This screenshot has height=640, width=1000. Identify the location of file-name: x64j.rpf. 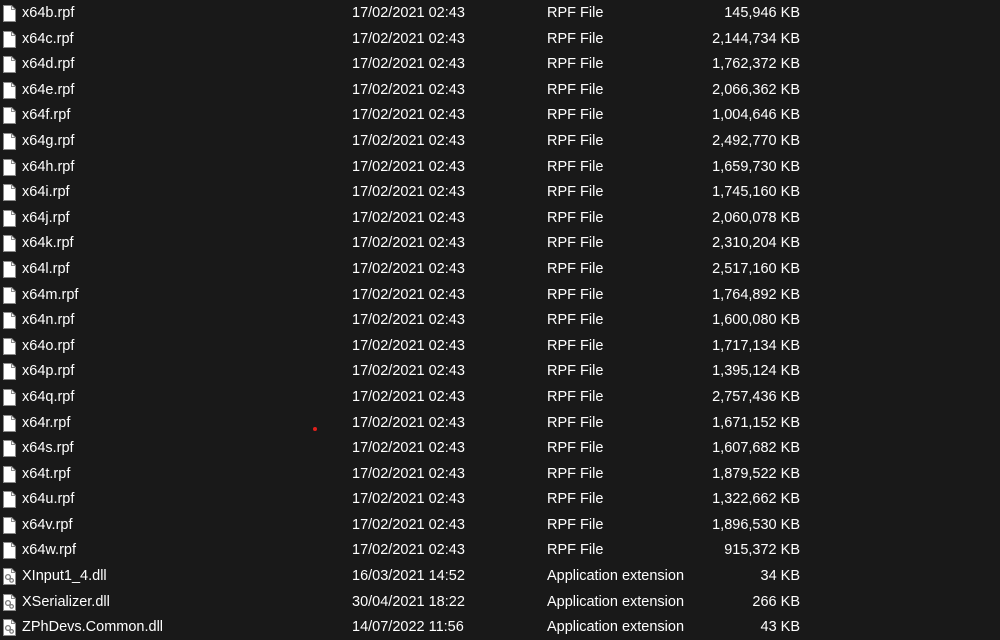
(46, 217).